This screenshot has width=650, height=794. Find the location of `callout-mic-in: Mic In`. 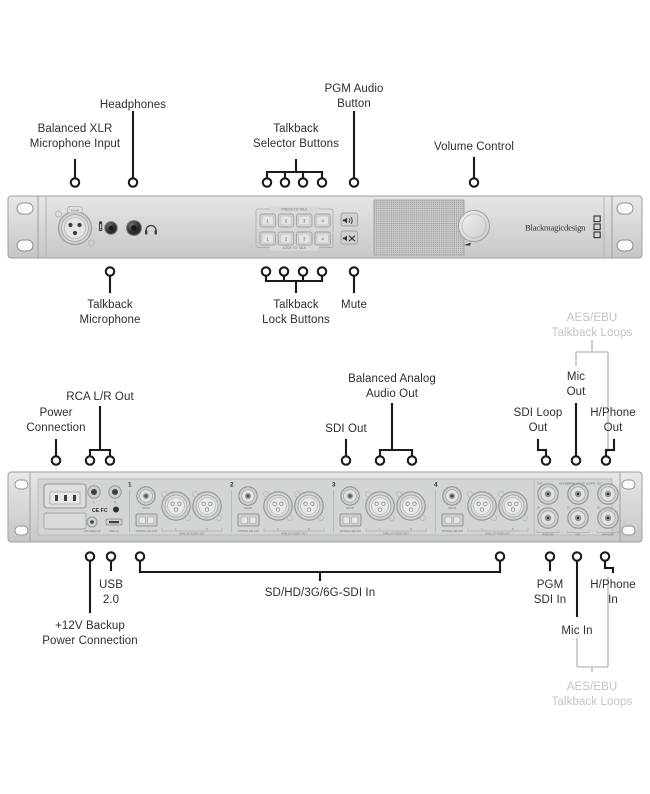

callout-mic-in: Mic In is located at coordinates (577, 631).